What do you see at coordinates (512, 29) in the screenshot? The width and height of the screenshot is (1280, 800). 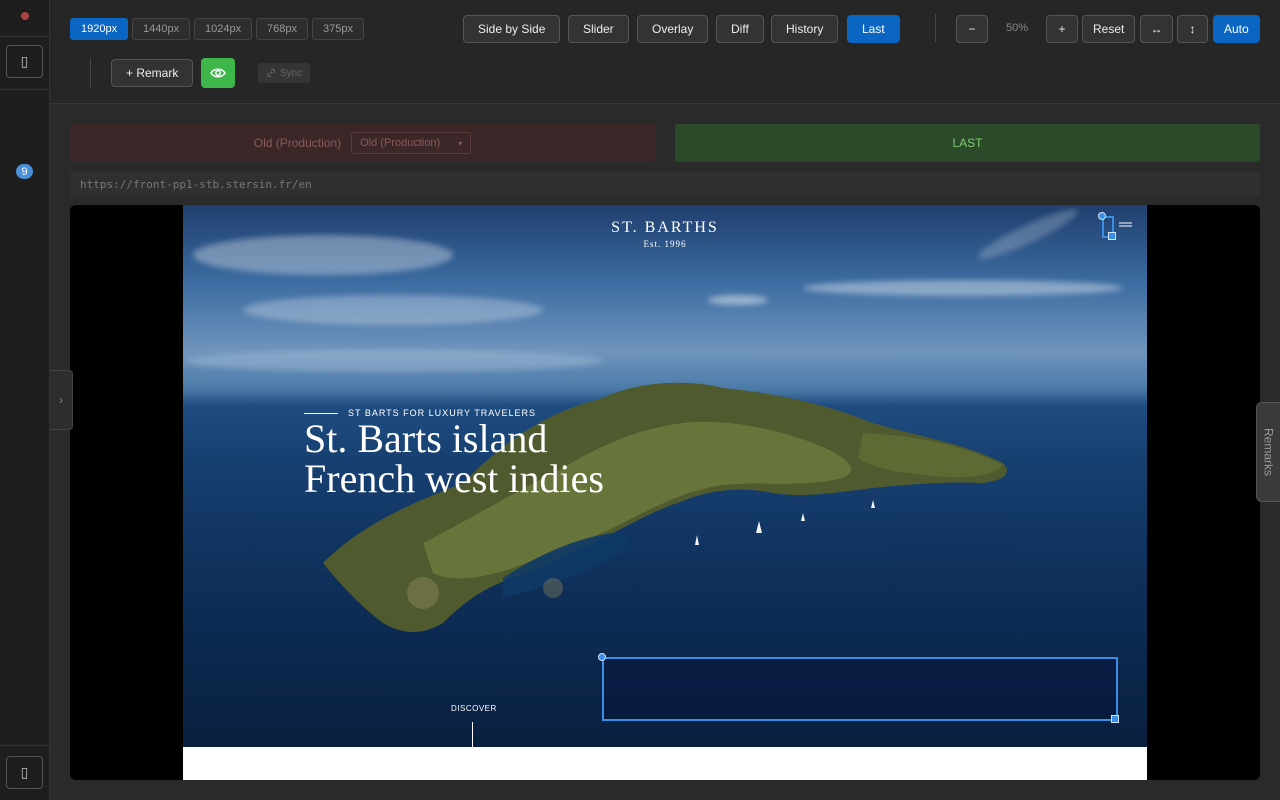 I see `side-by-side-button: Side by Side` at bounding box center [512, 29].